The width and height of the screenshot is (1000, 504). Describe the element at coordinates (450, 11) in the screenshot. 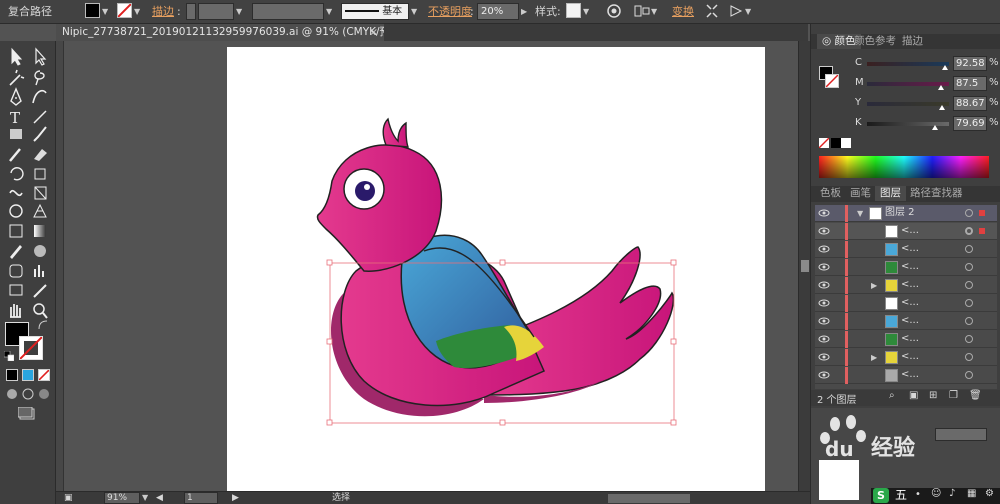

I see `opacity-label: 不透明度` at that location.